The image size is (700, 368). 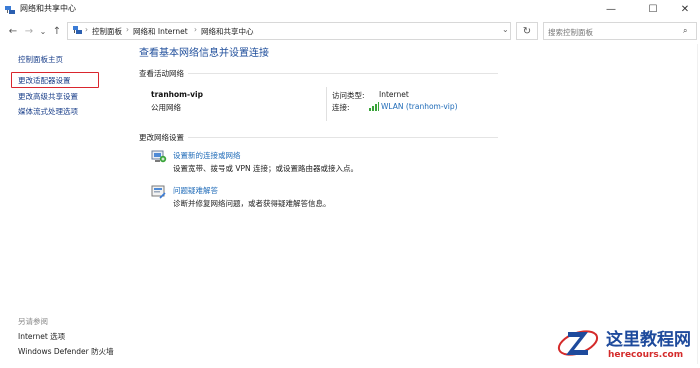 I want to click on breadcrumb-network-internet: 网络和 Internet, so click(x=160, y=31).